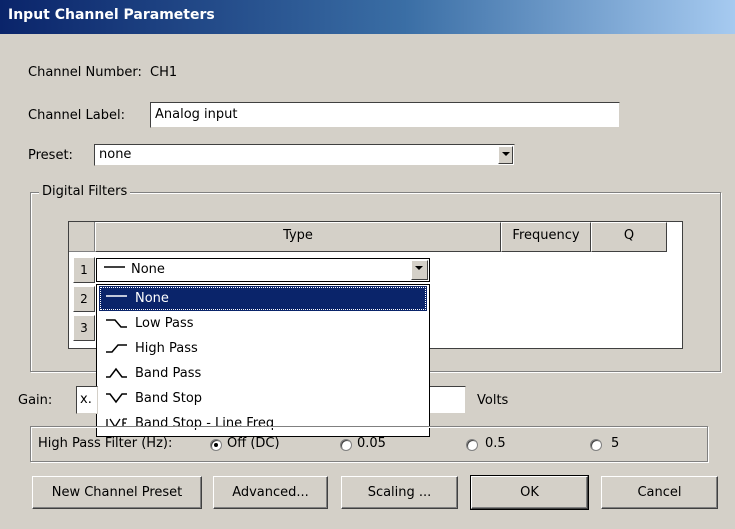  What do you see at coordinates (253, 443) in the screenshot?
I see `radio-off-dc-label: Off (DC)` at bounding box center [253, 443].